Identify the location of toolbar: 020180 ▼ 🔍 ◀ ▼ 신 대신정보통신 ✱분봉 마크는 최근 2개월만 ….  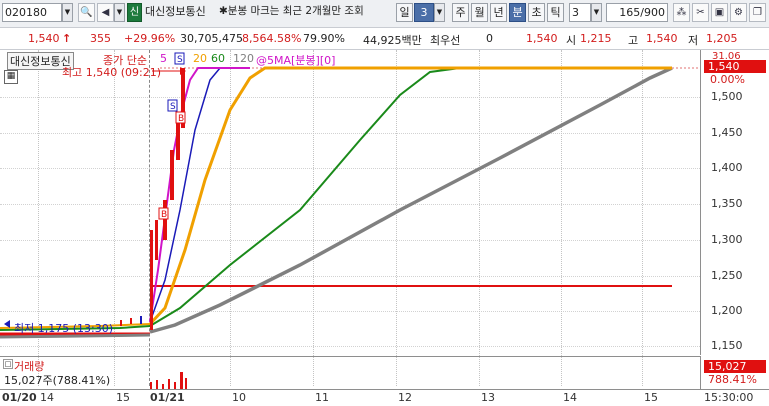
(384, 14).